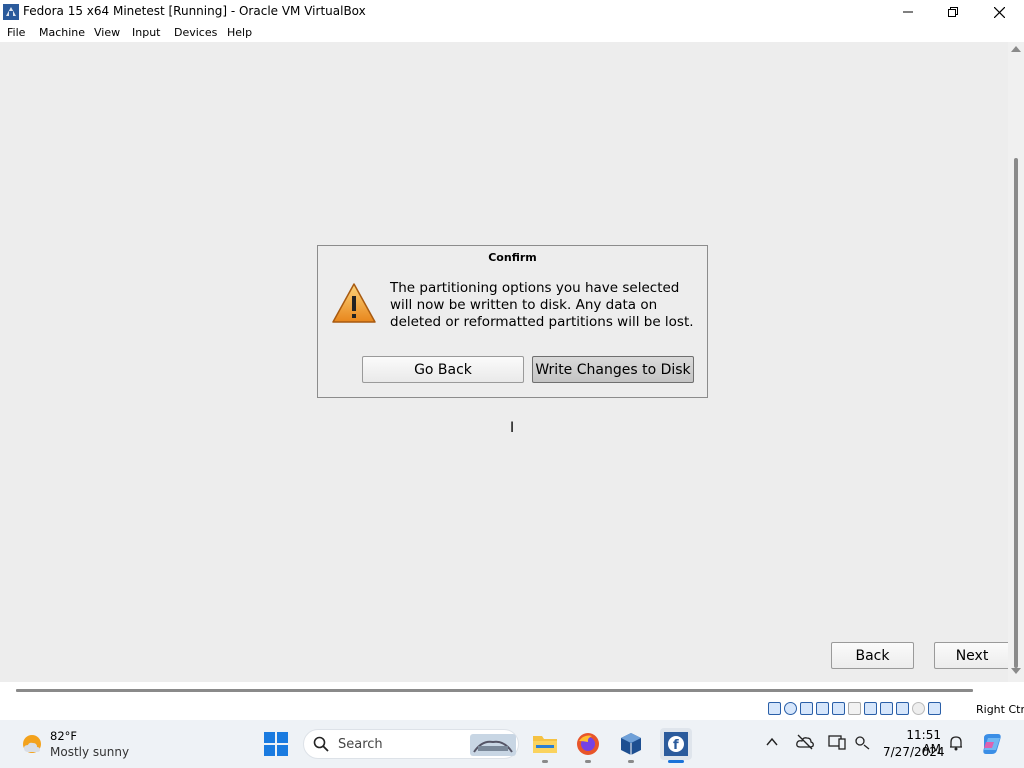 The image size is (1024, 768). Describe the element at coordinates (790, 708) in the screenshot. I see `optical-drive-icon` at that location.